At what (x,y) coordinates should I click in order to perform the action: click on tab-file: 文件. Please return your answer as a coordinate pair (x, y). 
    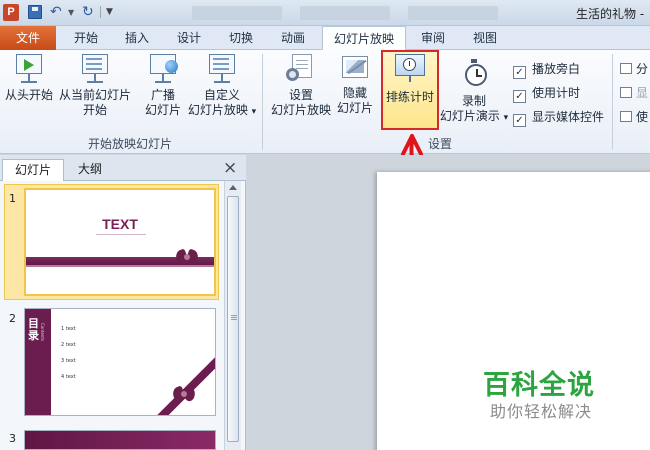
    Looking at the image, I should click on (28, 38).